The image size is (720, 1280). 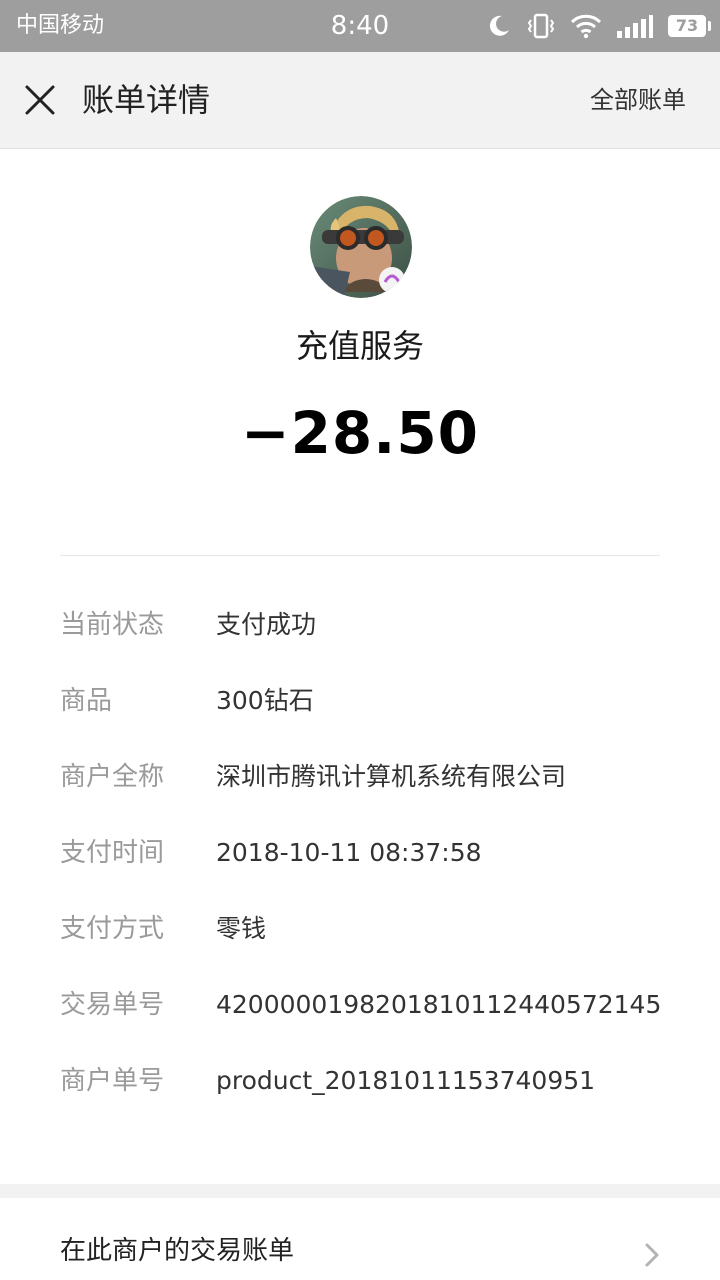 I want to click on detail-value: 支付成功, so click(x=266, y=624).